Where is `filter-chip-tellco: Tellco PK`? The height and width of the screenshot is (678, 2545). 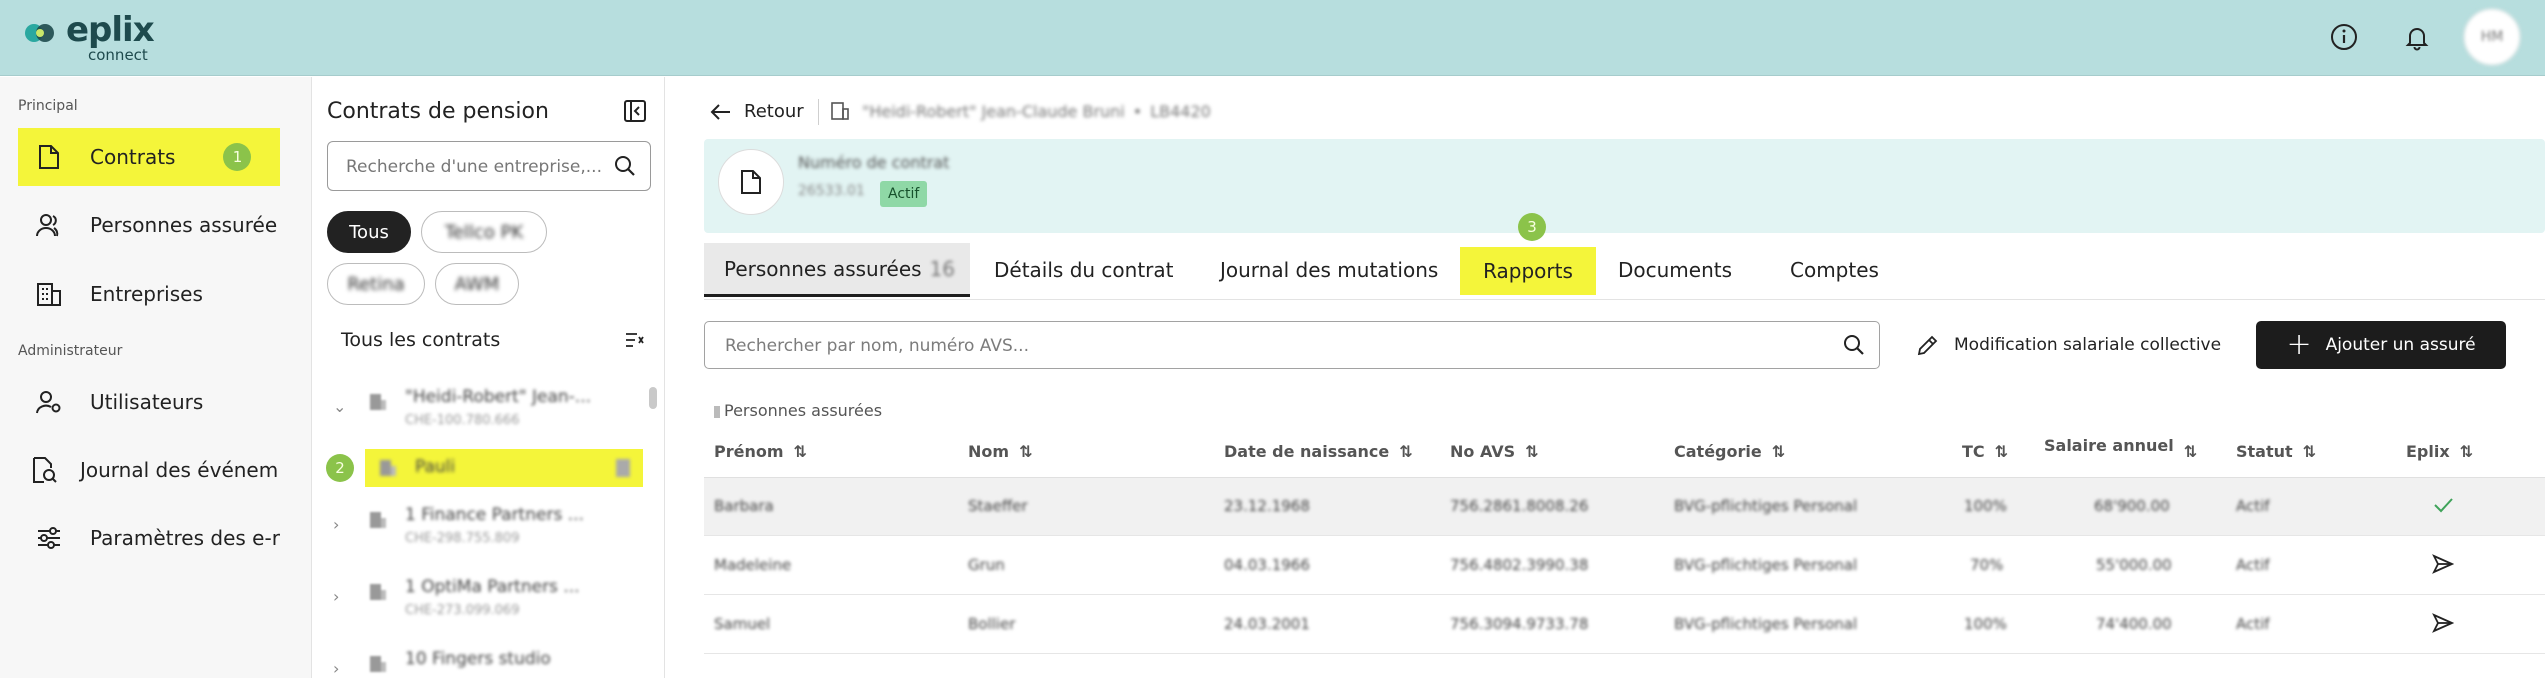 filter-chip-tellco: Tellco PK is located at coordinates (484, 232).